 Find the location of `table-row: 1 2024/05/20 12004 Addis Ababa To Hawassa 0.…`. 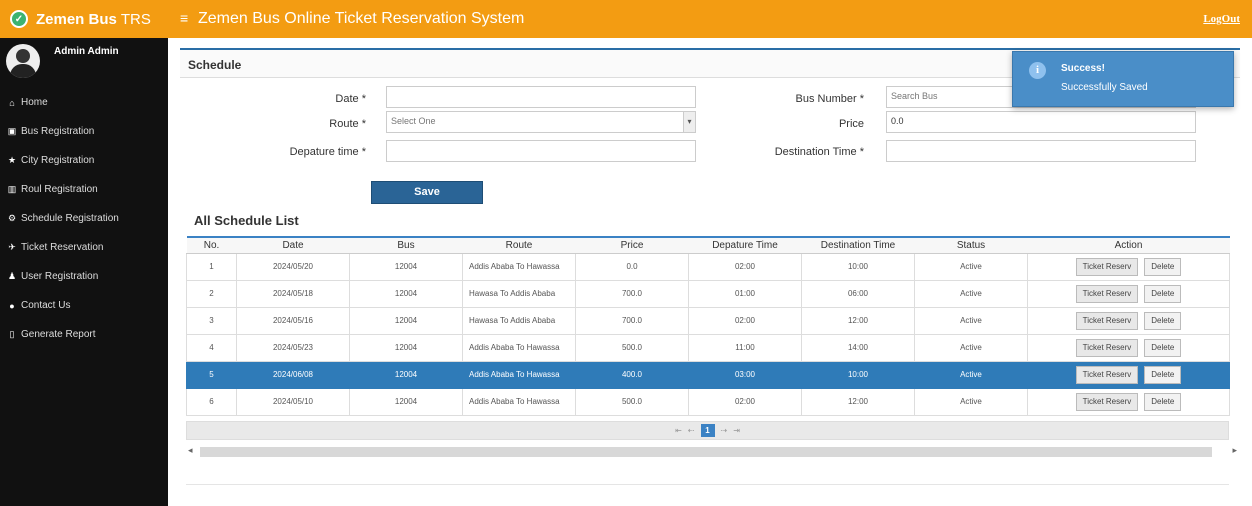

table-row: 1 2024/05/20 12004 Addis Ababa To Hawassa 0.… is located at coordinates (708, 266).